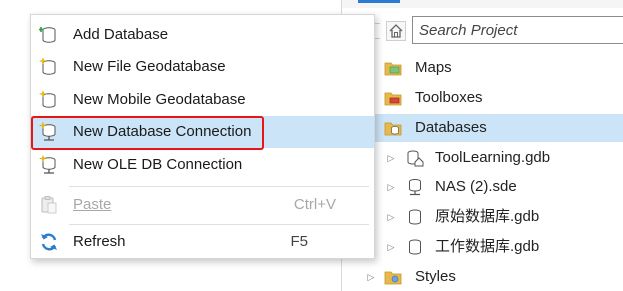  What do you see at coordinates (449, 97) in the screenshot?
I see `tree-item-label: Toolboxes` at bounding box center [449, 97].